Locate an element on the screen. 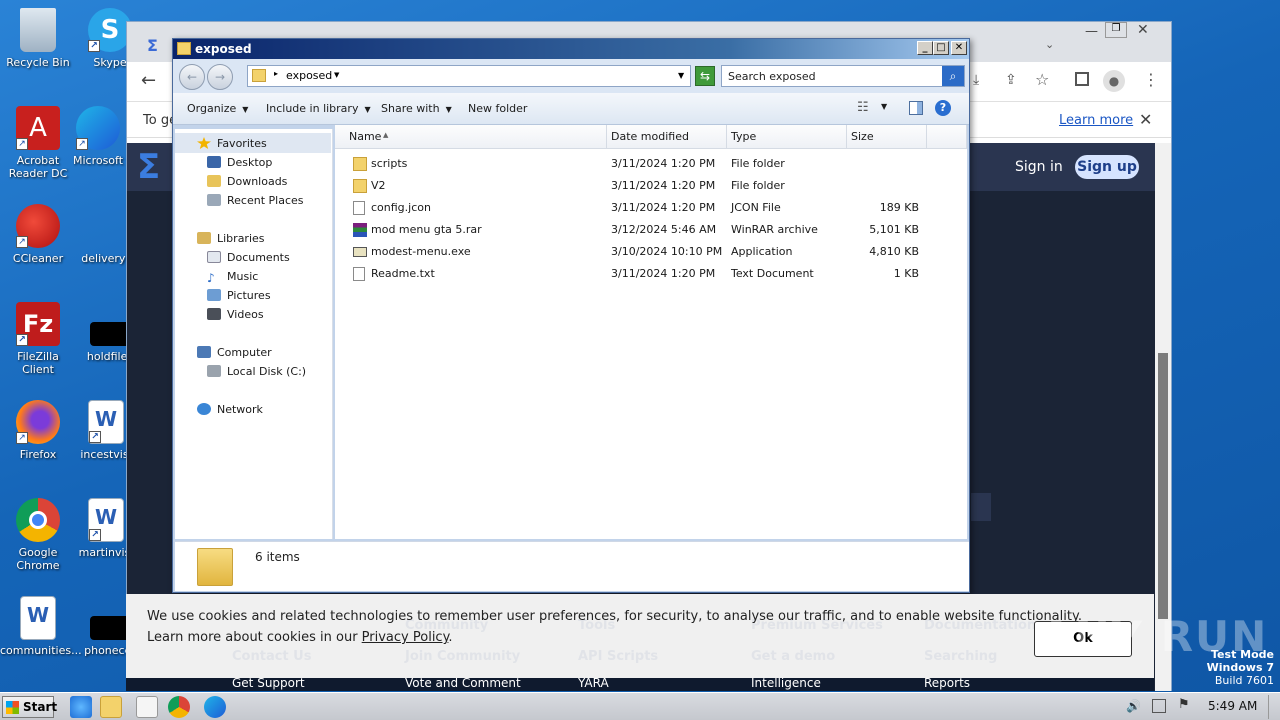  profile-icon: ● is located at coordinates (1114, 81).